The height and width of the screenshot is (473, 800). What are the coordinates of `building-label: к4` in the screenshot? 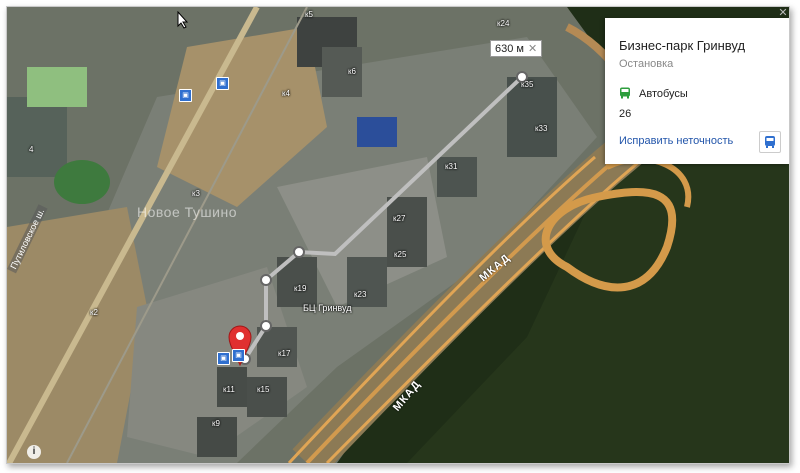 It's located at (286, 93).